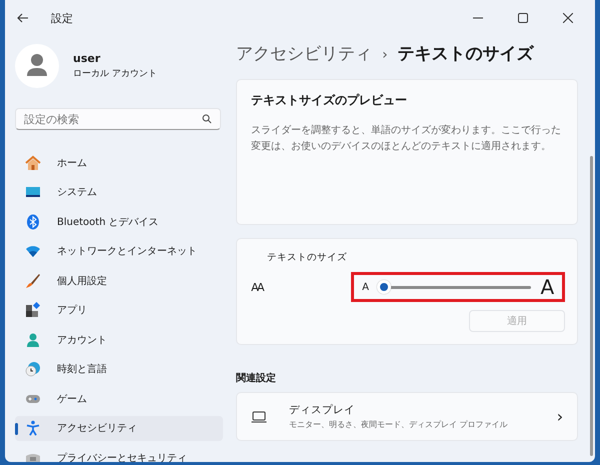 The height and width of the screenshot is (465, 600). What do you see at coordinates (329, 100) in the screenshot?
I see `preview-title: テキストサイズのプレビュー` at bounding box center [329, 100].